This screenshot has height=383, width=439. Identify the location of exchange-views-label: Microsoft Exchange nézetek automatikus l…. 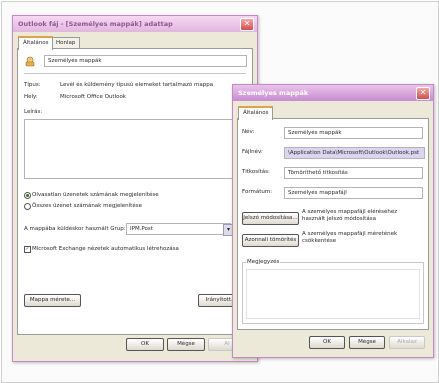
(105, 249).